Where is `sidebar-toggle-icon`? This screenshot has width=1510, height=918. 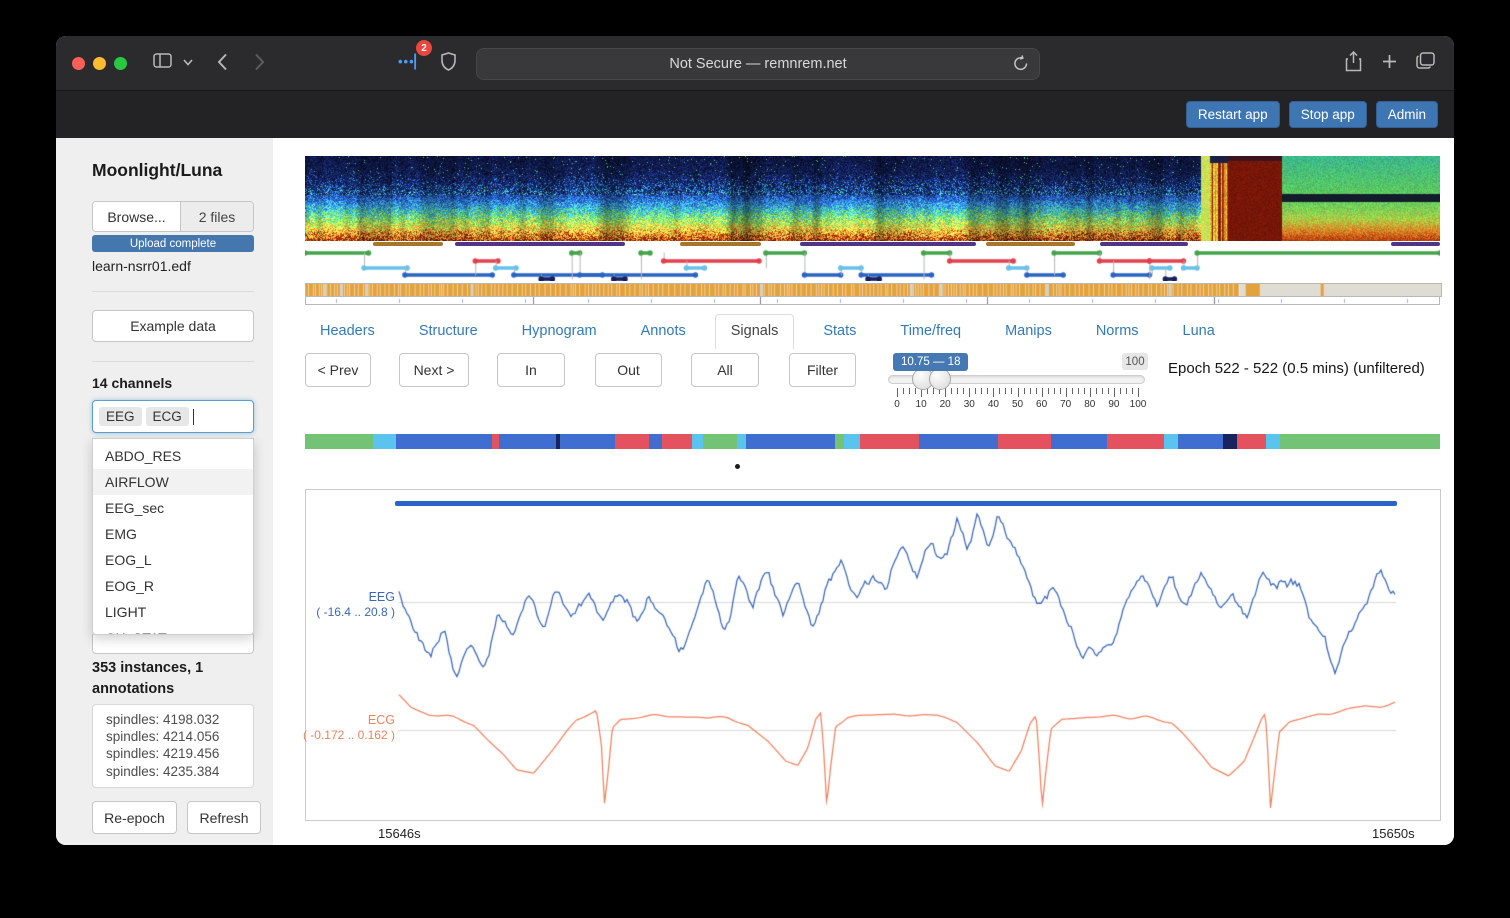
sidebar-toggle-icon is located at coordinates (162, 60).